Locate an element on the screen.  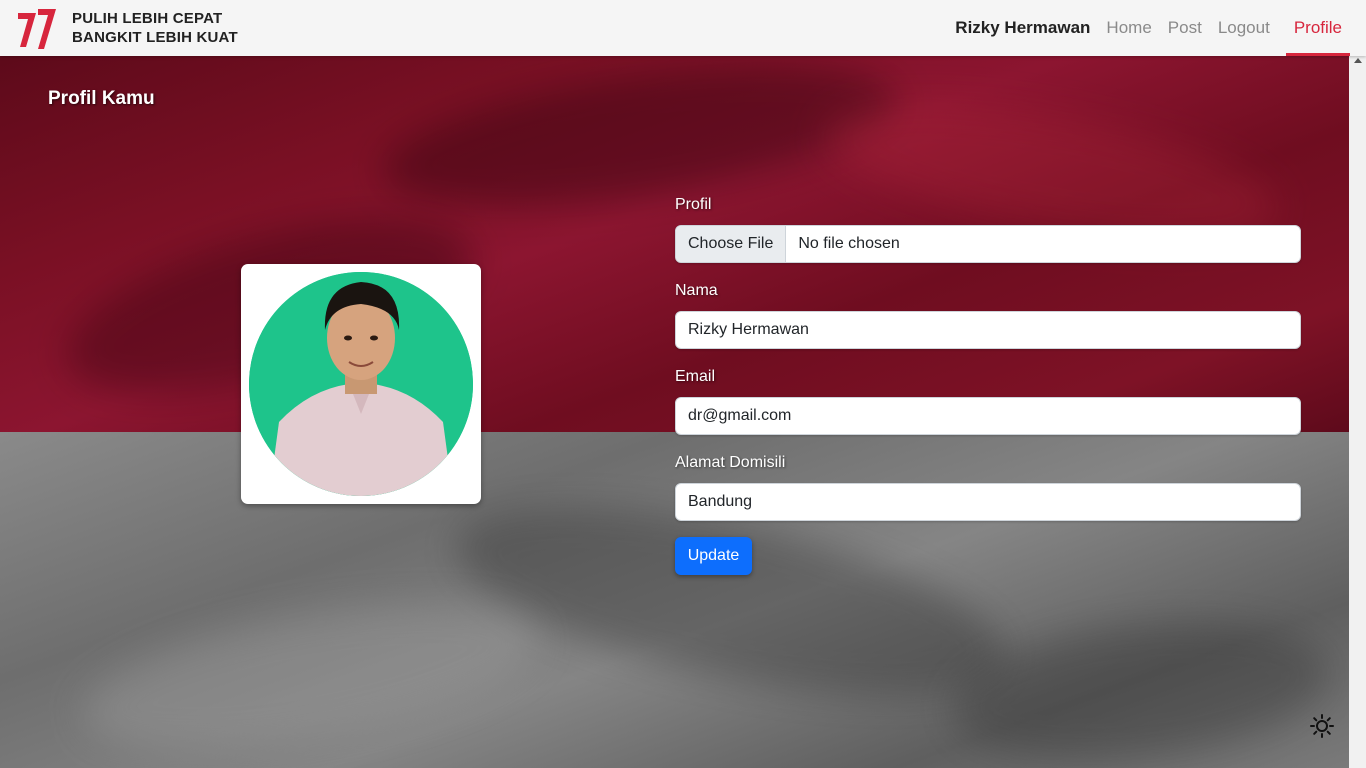
avatar-person-image is located at coordinates (361, 384).